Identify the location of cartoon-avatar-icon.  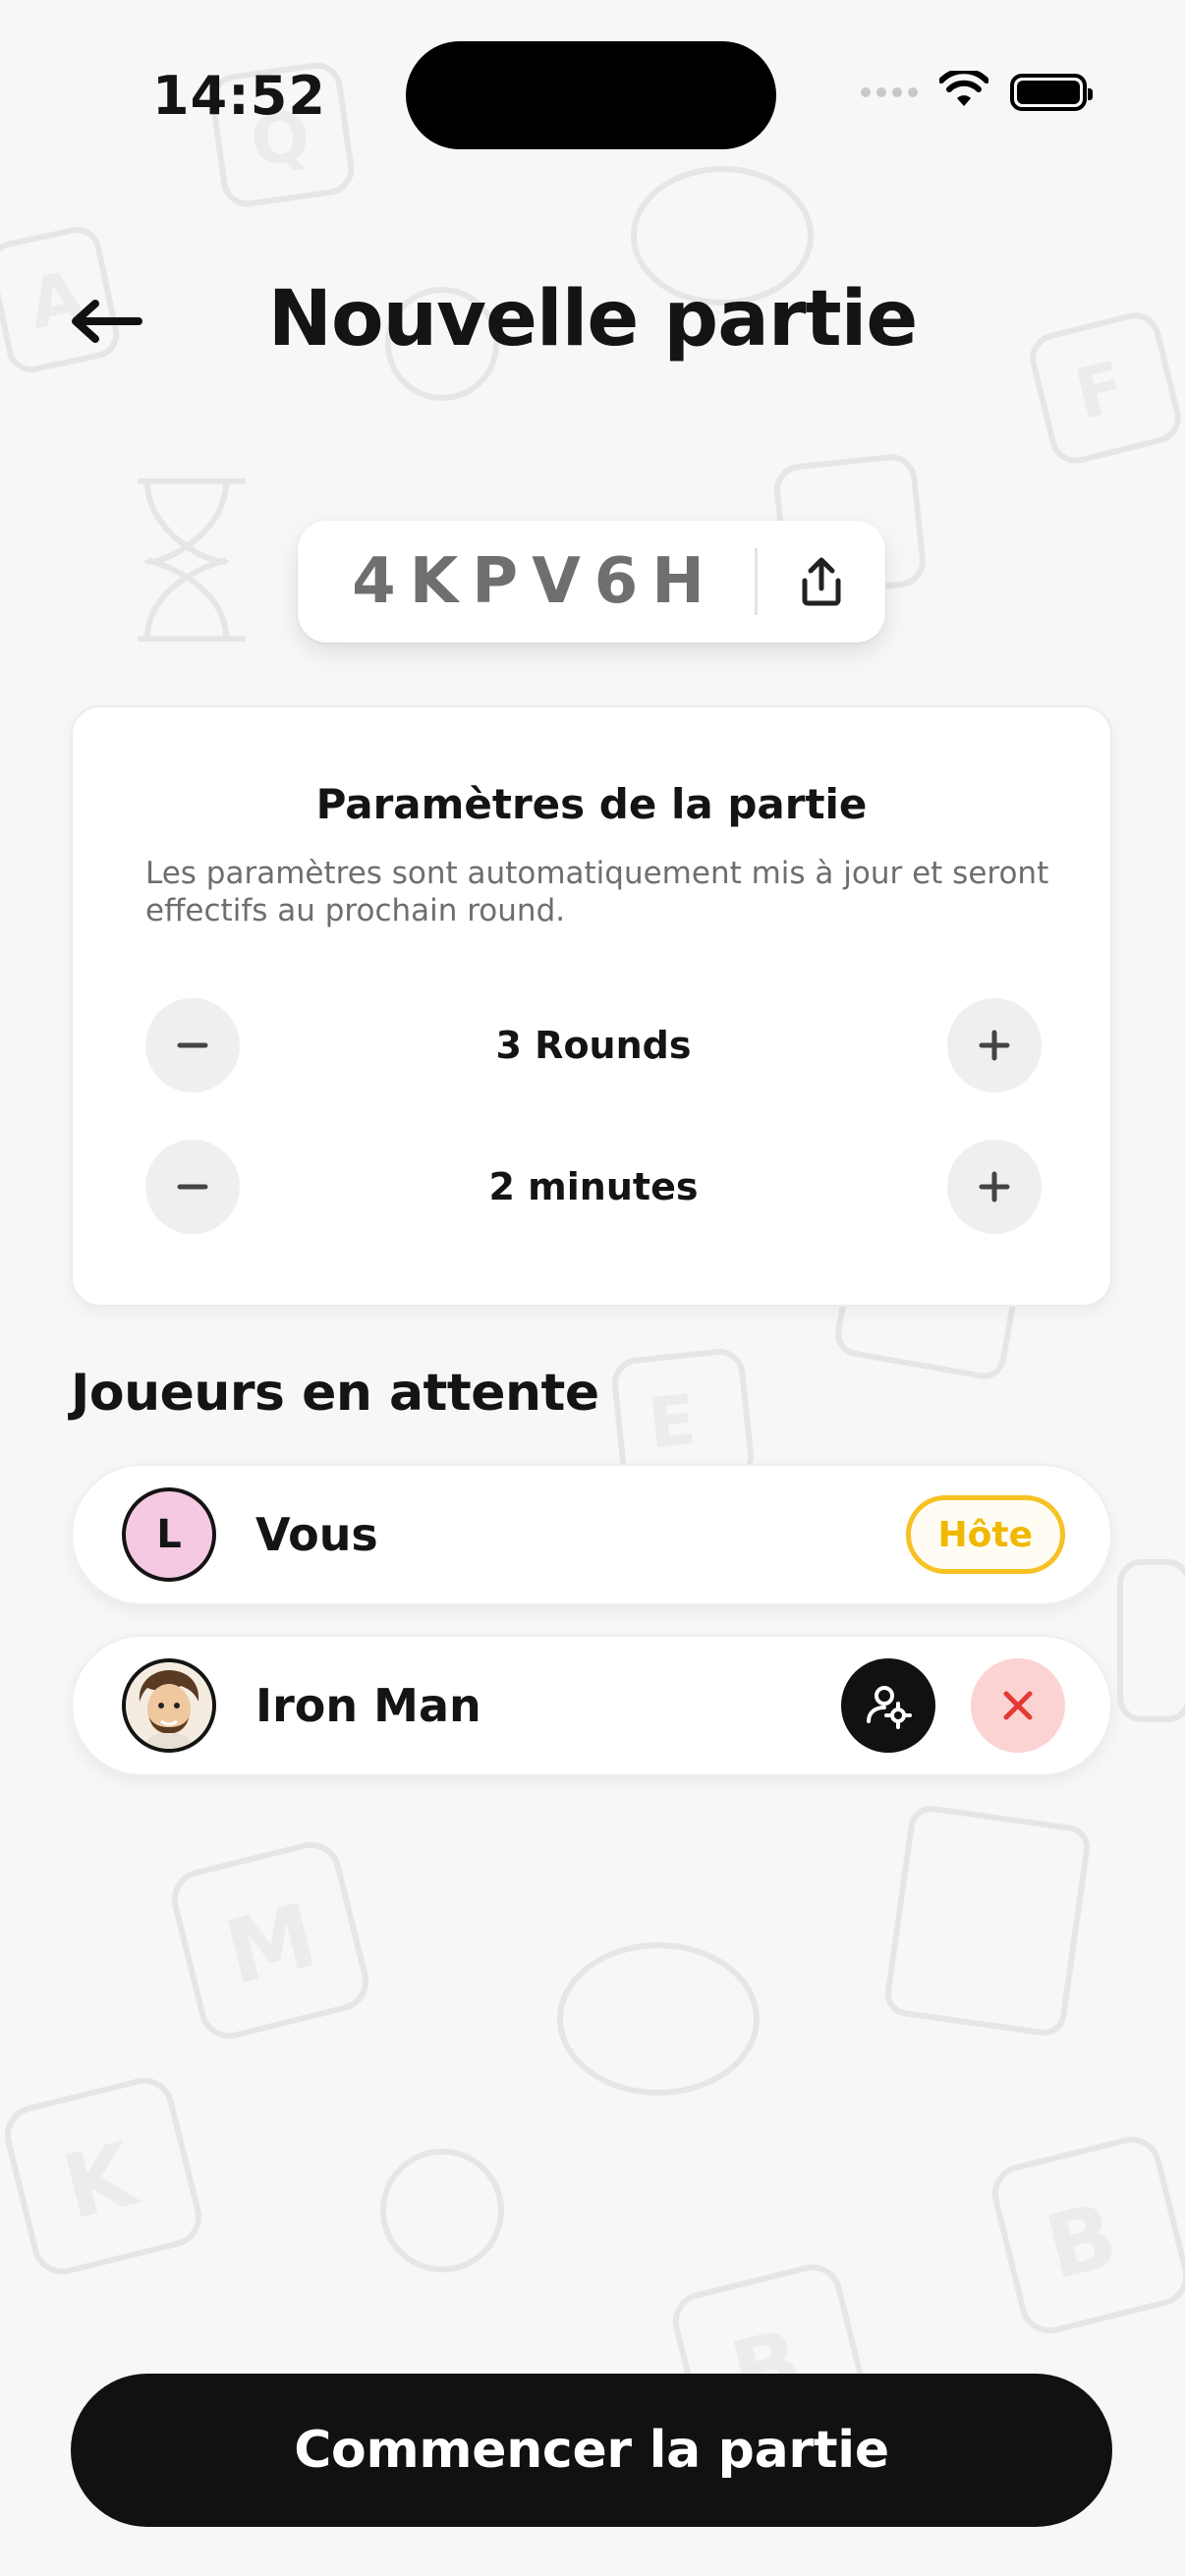
(169, 1705).